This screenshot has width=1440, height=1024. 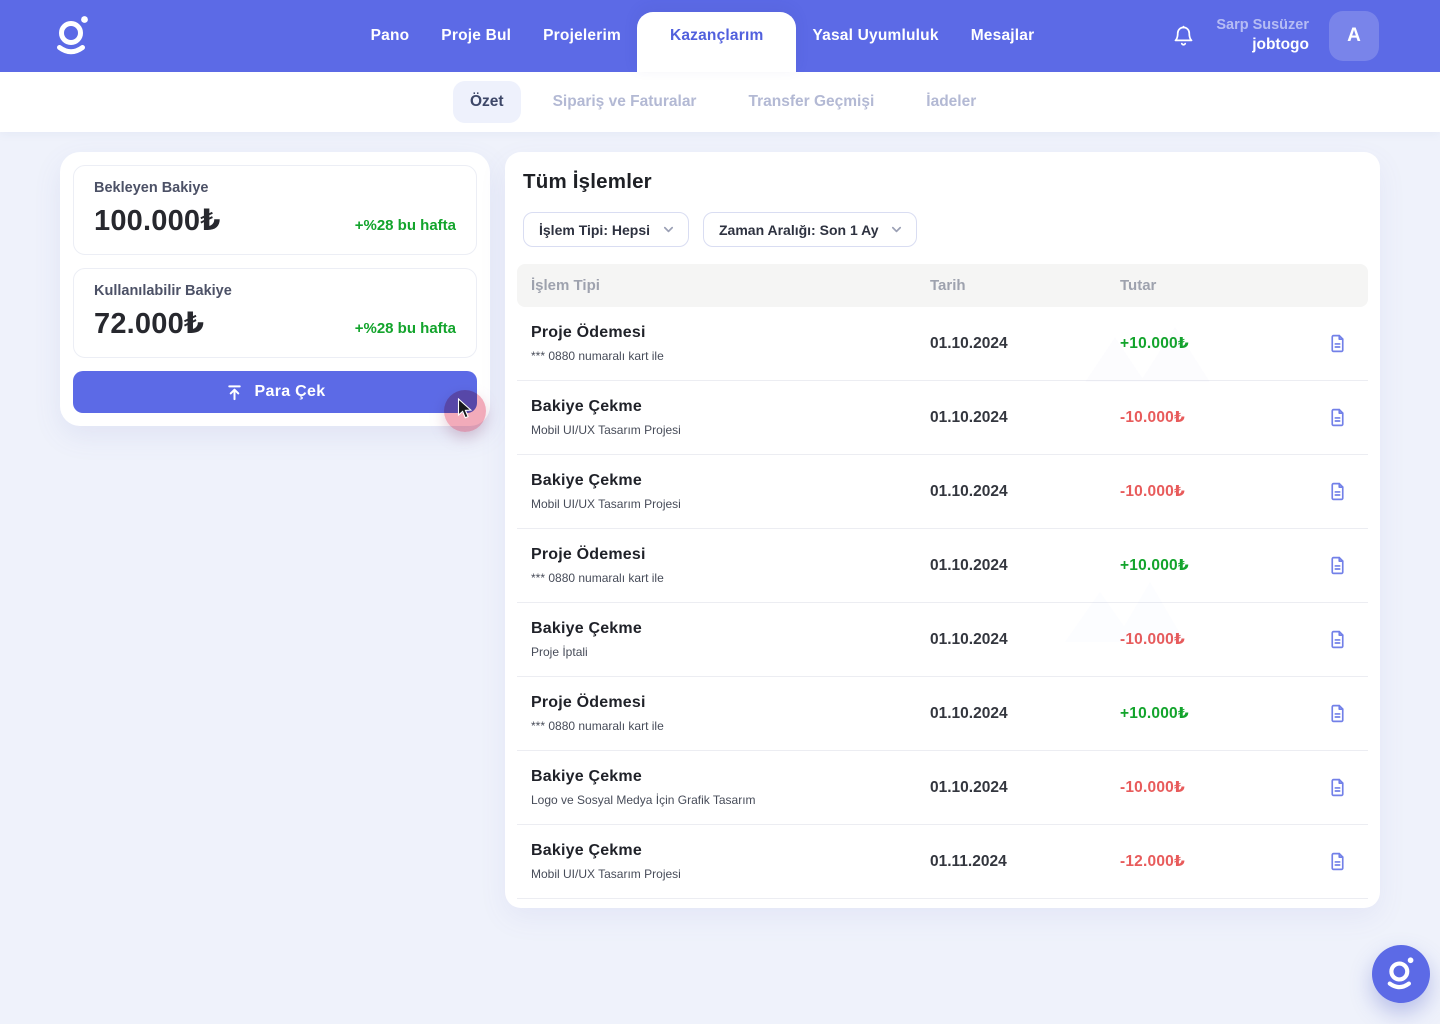 I want to click on nav-item-pano: Pano, so click(x=390, y=36).